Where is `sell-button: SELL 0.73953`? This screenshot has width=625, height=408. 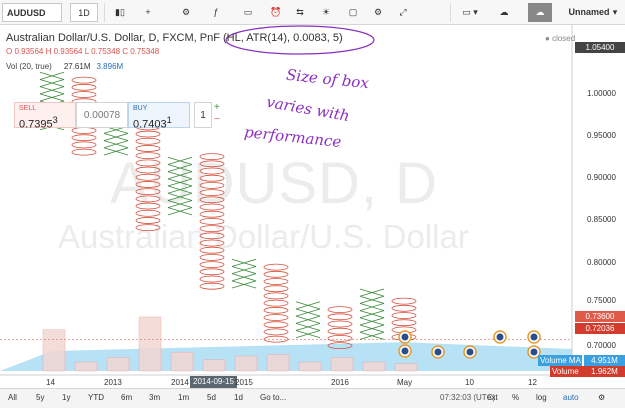
sell-button: SELL 0.73953 is located at coordinates (45, 116).